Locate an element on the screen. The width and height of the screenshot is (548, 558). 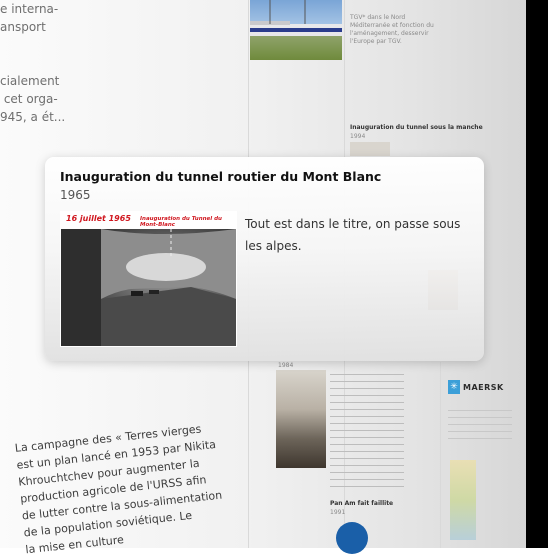
channel-tunnel-thumbnail is located at coordinates (370, 149).